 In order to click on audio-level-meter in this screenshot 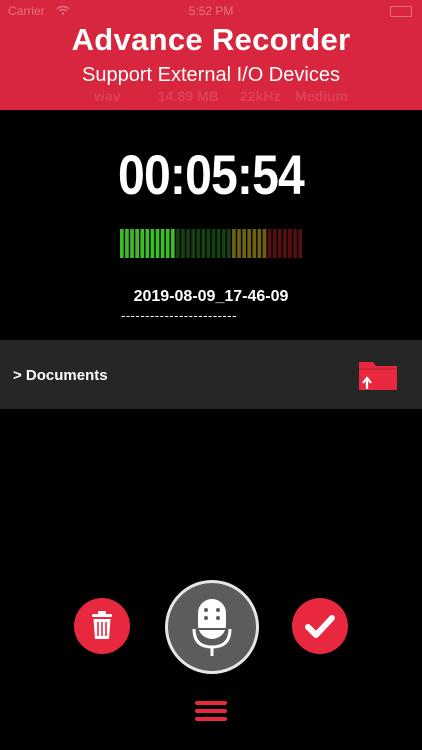, I will do `click(211, 243)`.